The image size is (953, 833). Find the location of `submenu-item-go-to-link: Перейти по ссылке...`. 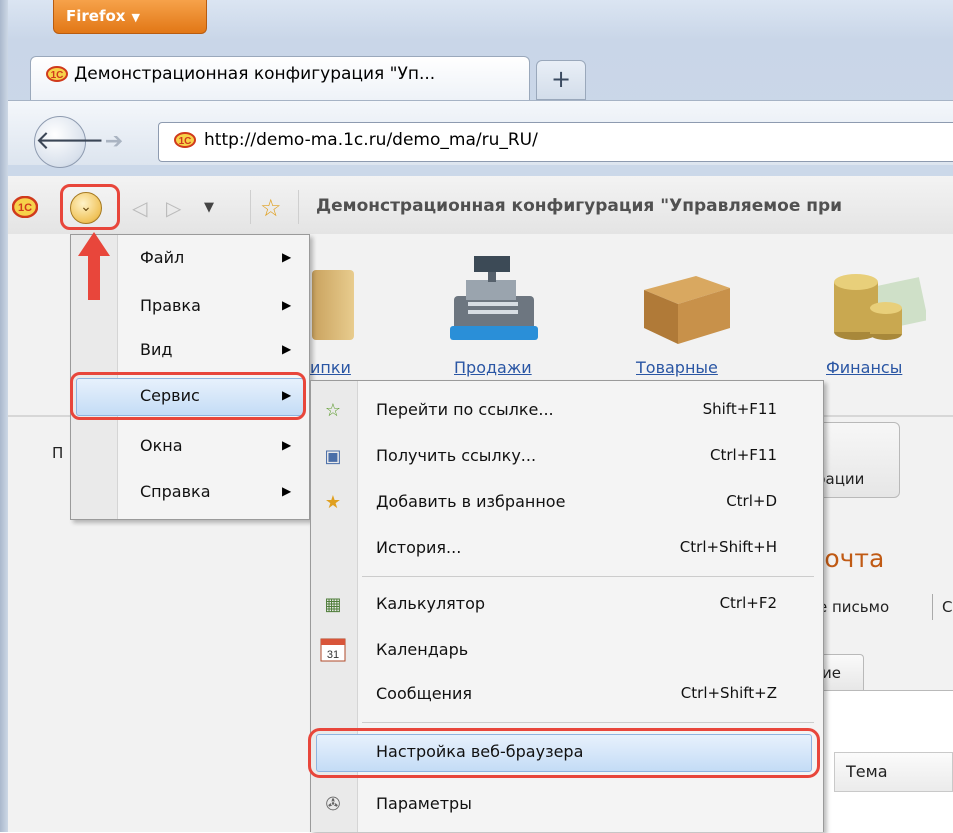

submenu-item-go-to-link: Перейти по ссылке... is located at coordinates (465, 409).